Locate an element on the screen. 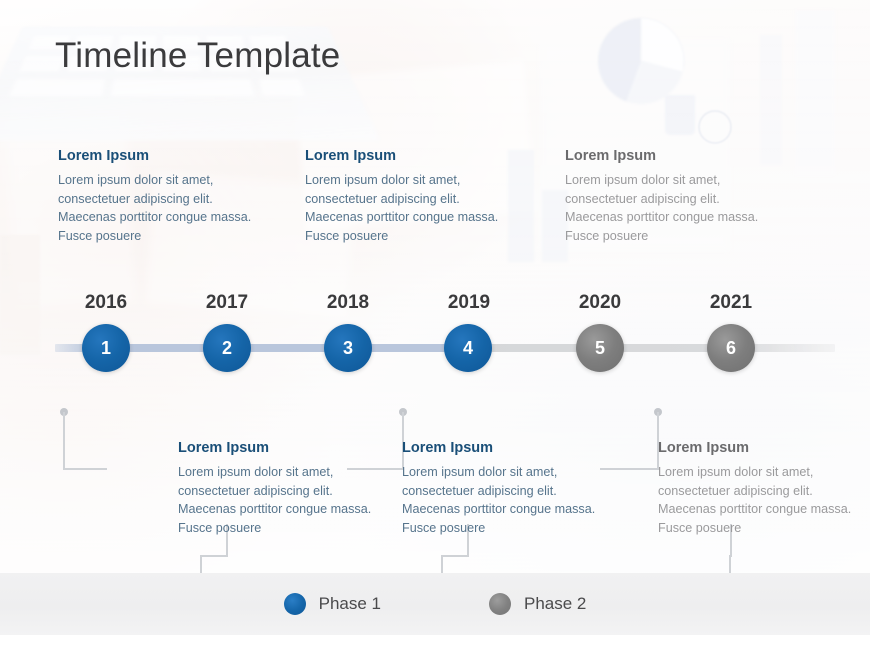 The height and width of the screenshot is (653, 870). legend-item-phase-2: Phase 2 is located at coordinates (537, 604).